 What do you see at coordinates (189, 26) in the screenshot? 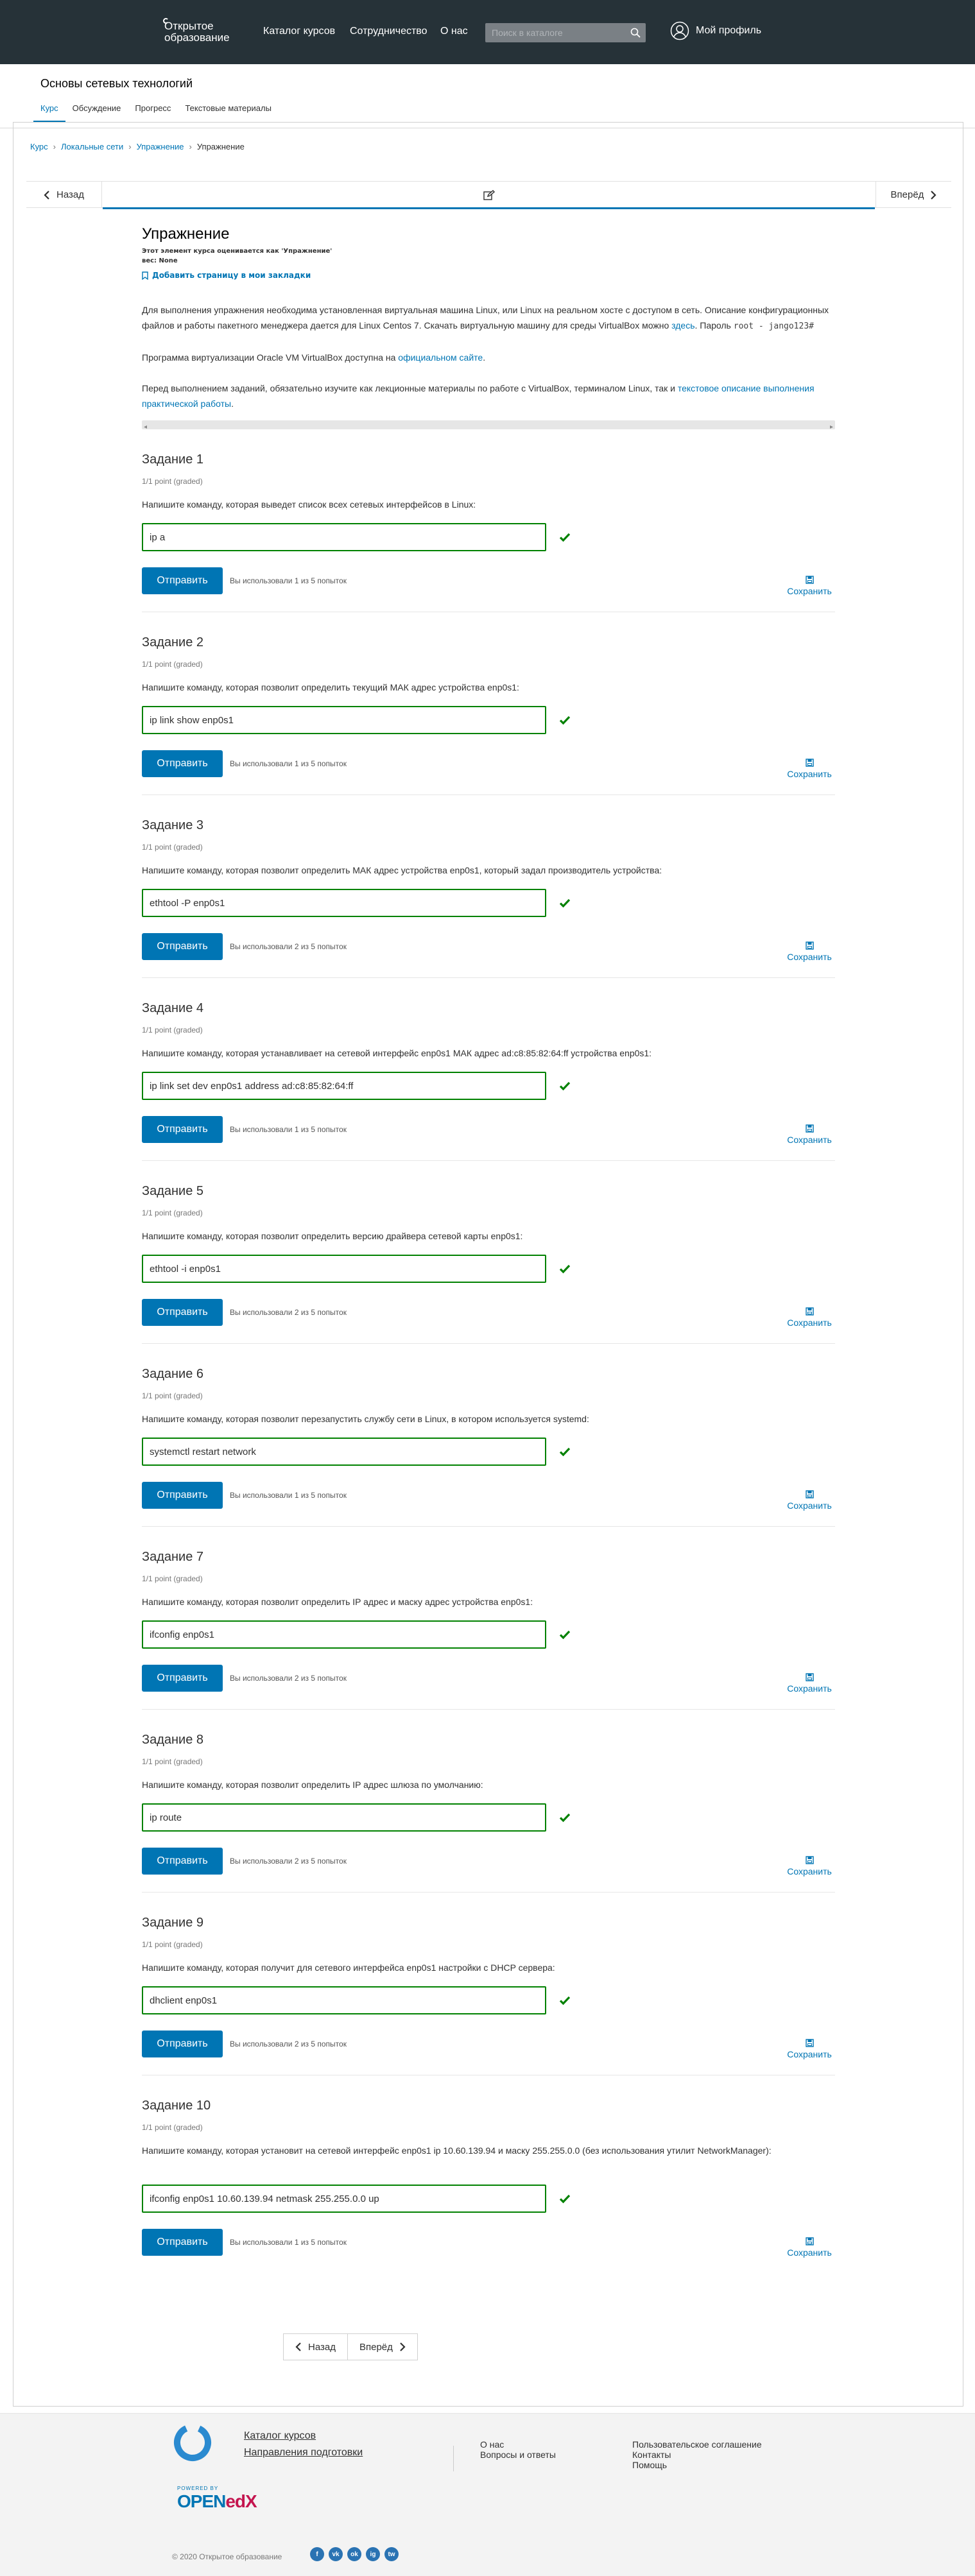
I see `logo-line1: Открытое` at bounding box center [189, 26].